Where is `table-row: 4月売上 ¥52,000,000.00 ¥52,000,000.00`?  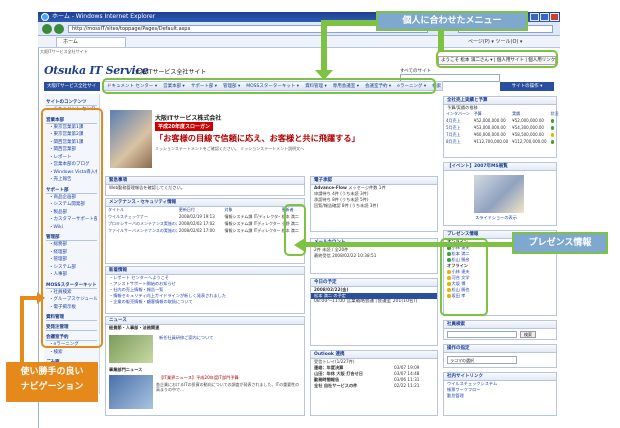
table-row: 4月売上 ¥52,000,000.00 ¥52,000,000.00 is located at coordinates (502, 120).